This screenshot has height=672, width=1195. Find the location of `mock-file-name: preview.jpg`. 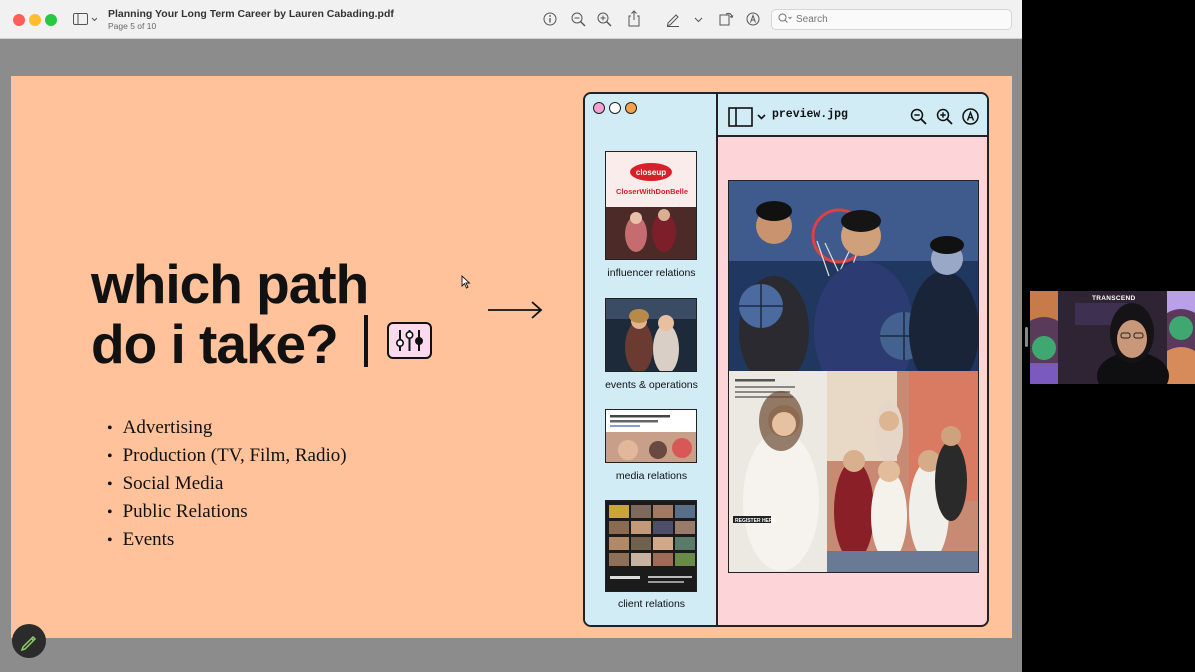

mock-file-name: preview.jpg is located at coordinates (810, 114).